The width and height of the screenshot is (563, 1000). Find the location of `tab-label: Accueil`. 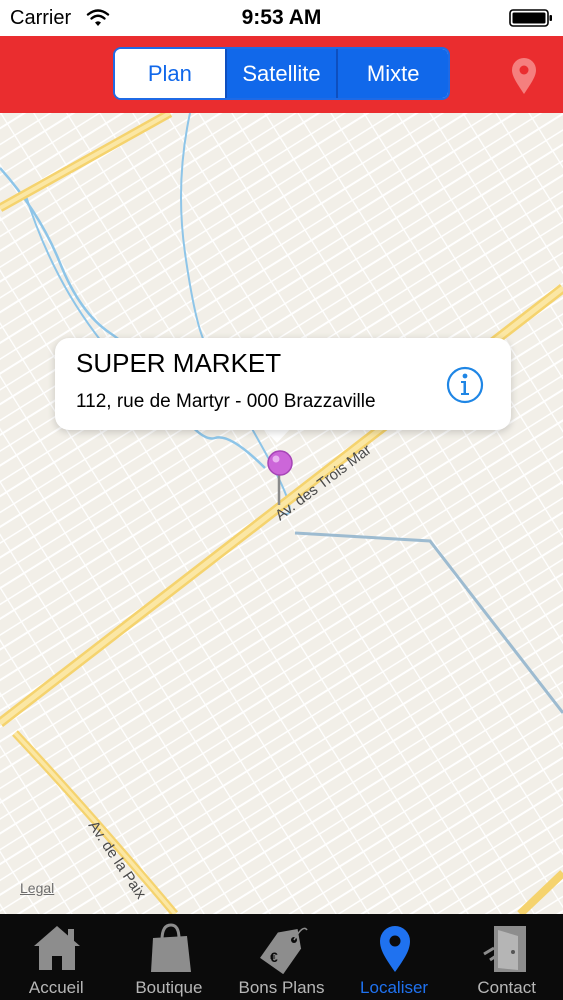

tab-label: Accueil is located at coordinates (56, 987).